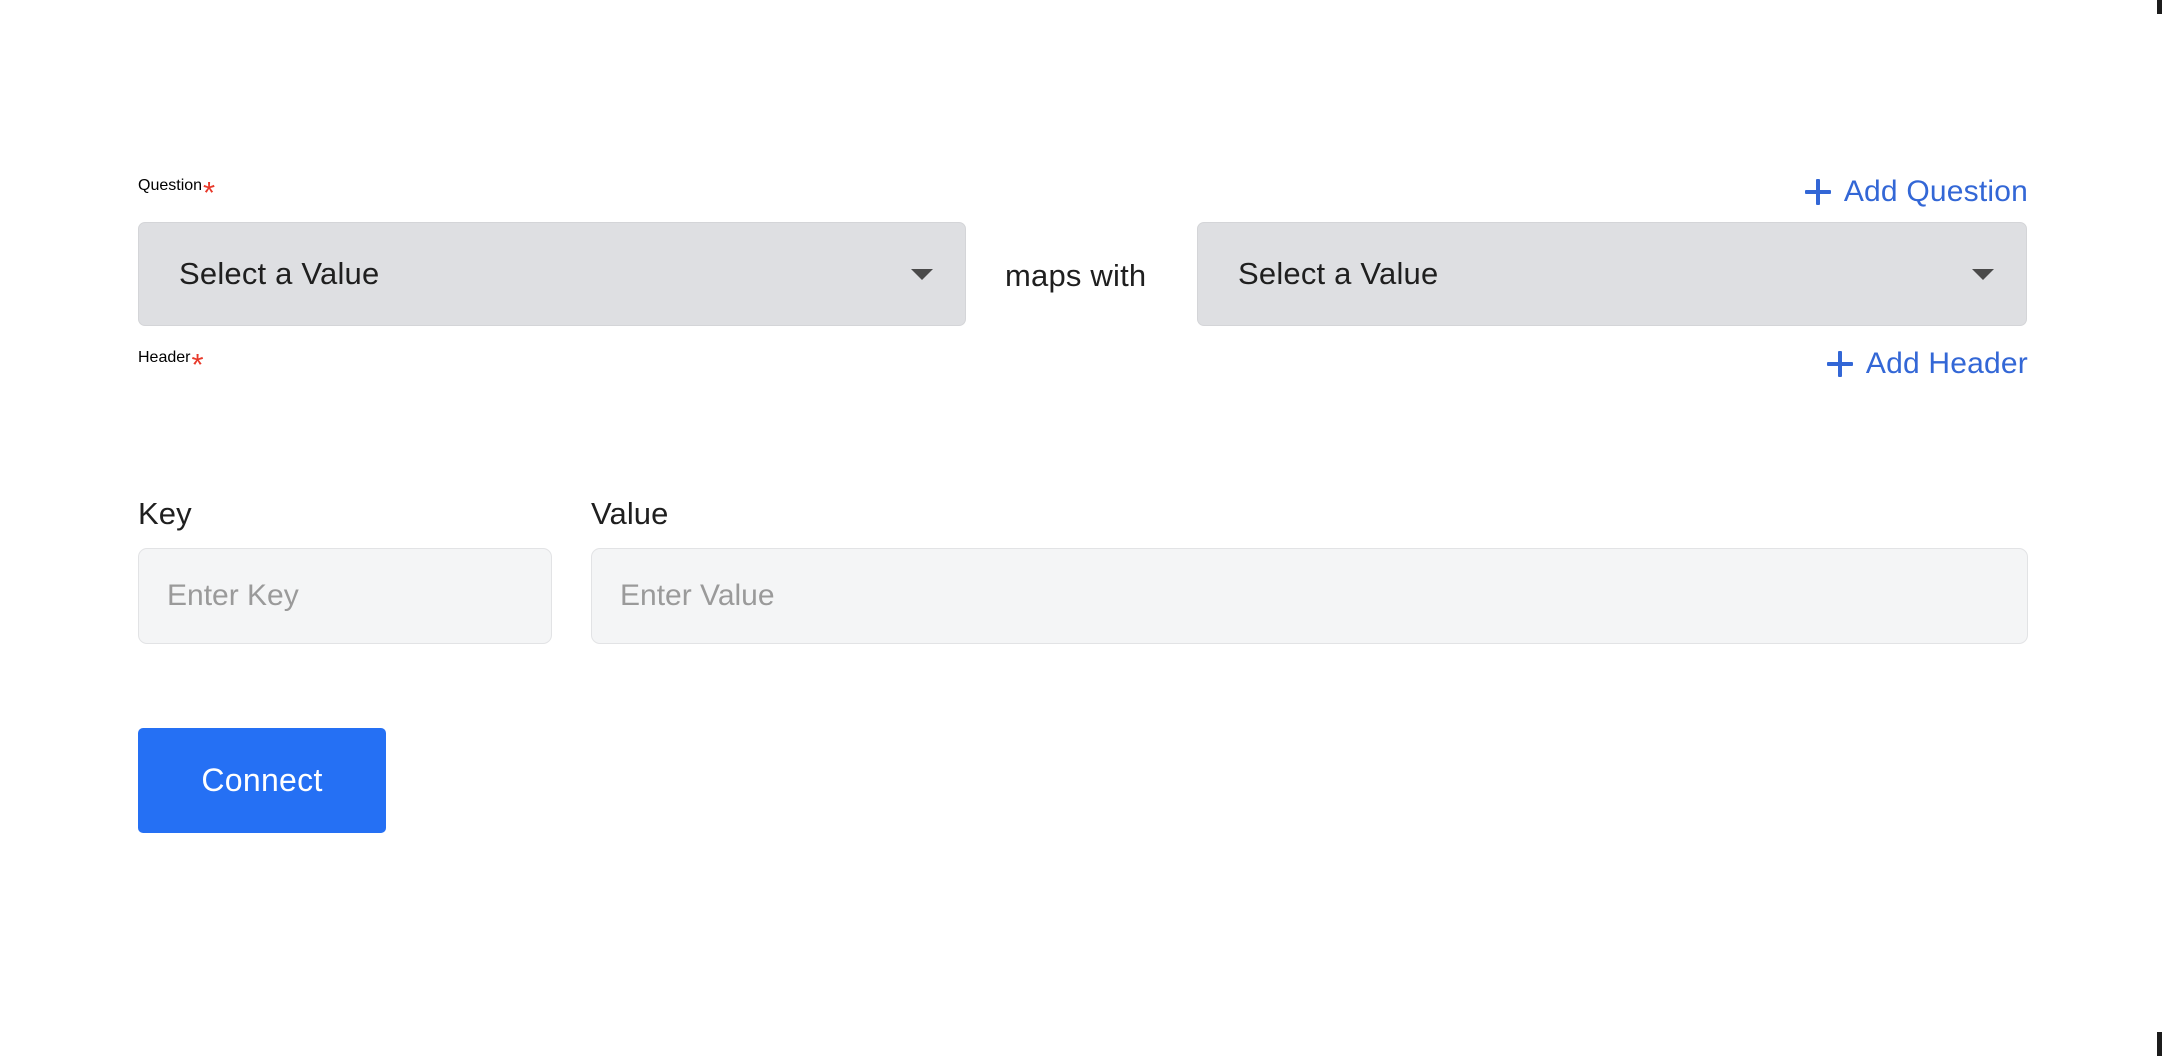 The image size is (2162, 1056). What do you see at coordinates (1083, 192) in the screenshot?
I see `question-label-row: Question* Add Question` at bounding box center [1083, 192].